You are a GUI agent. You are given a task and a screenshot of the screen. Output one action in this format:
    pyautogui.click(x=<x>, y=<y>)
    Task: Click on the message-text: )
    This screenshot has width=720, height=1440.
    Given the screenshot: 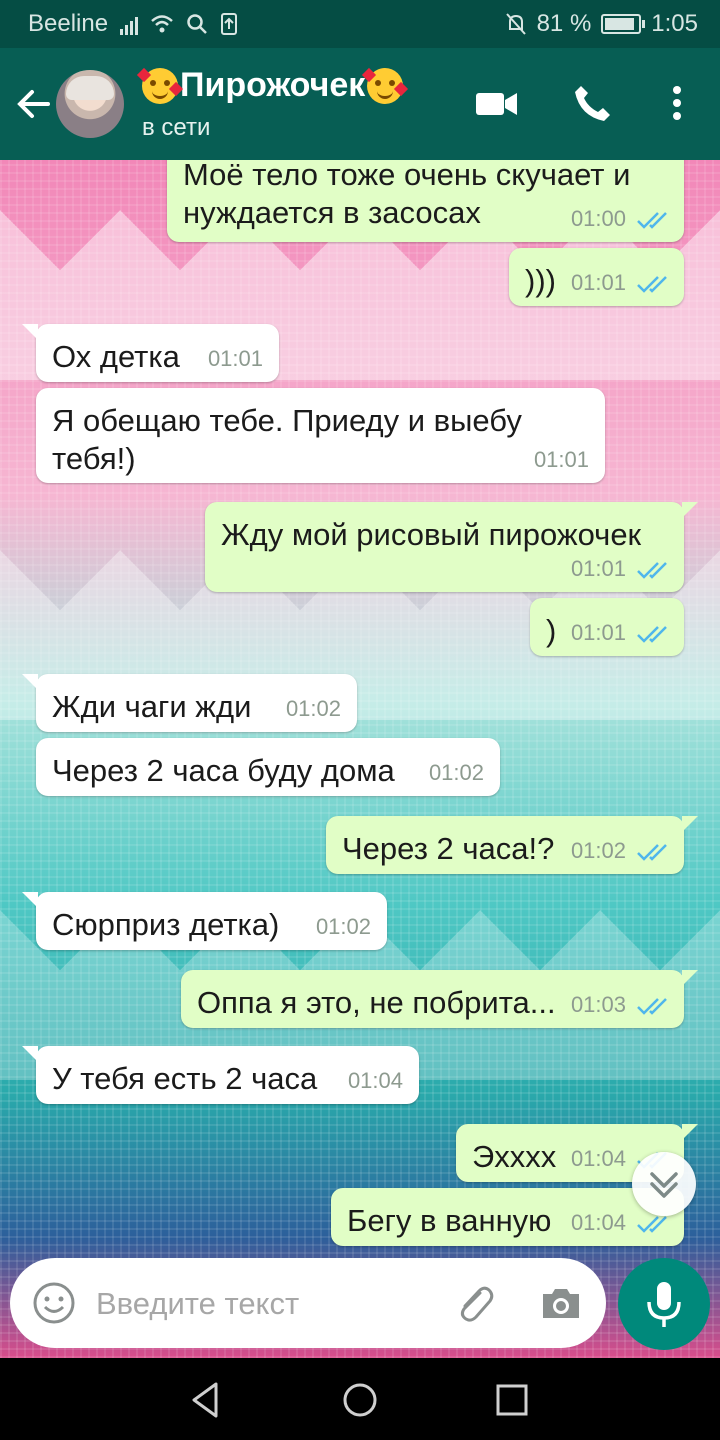 What is the action you would take?
    pyautogui.click(x=551, y=630)
    